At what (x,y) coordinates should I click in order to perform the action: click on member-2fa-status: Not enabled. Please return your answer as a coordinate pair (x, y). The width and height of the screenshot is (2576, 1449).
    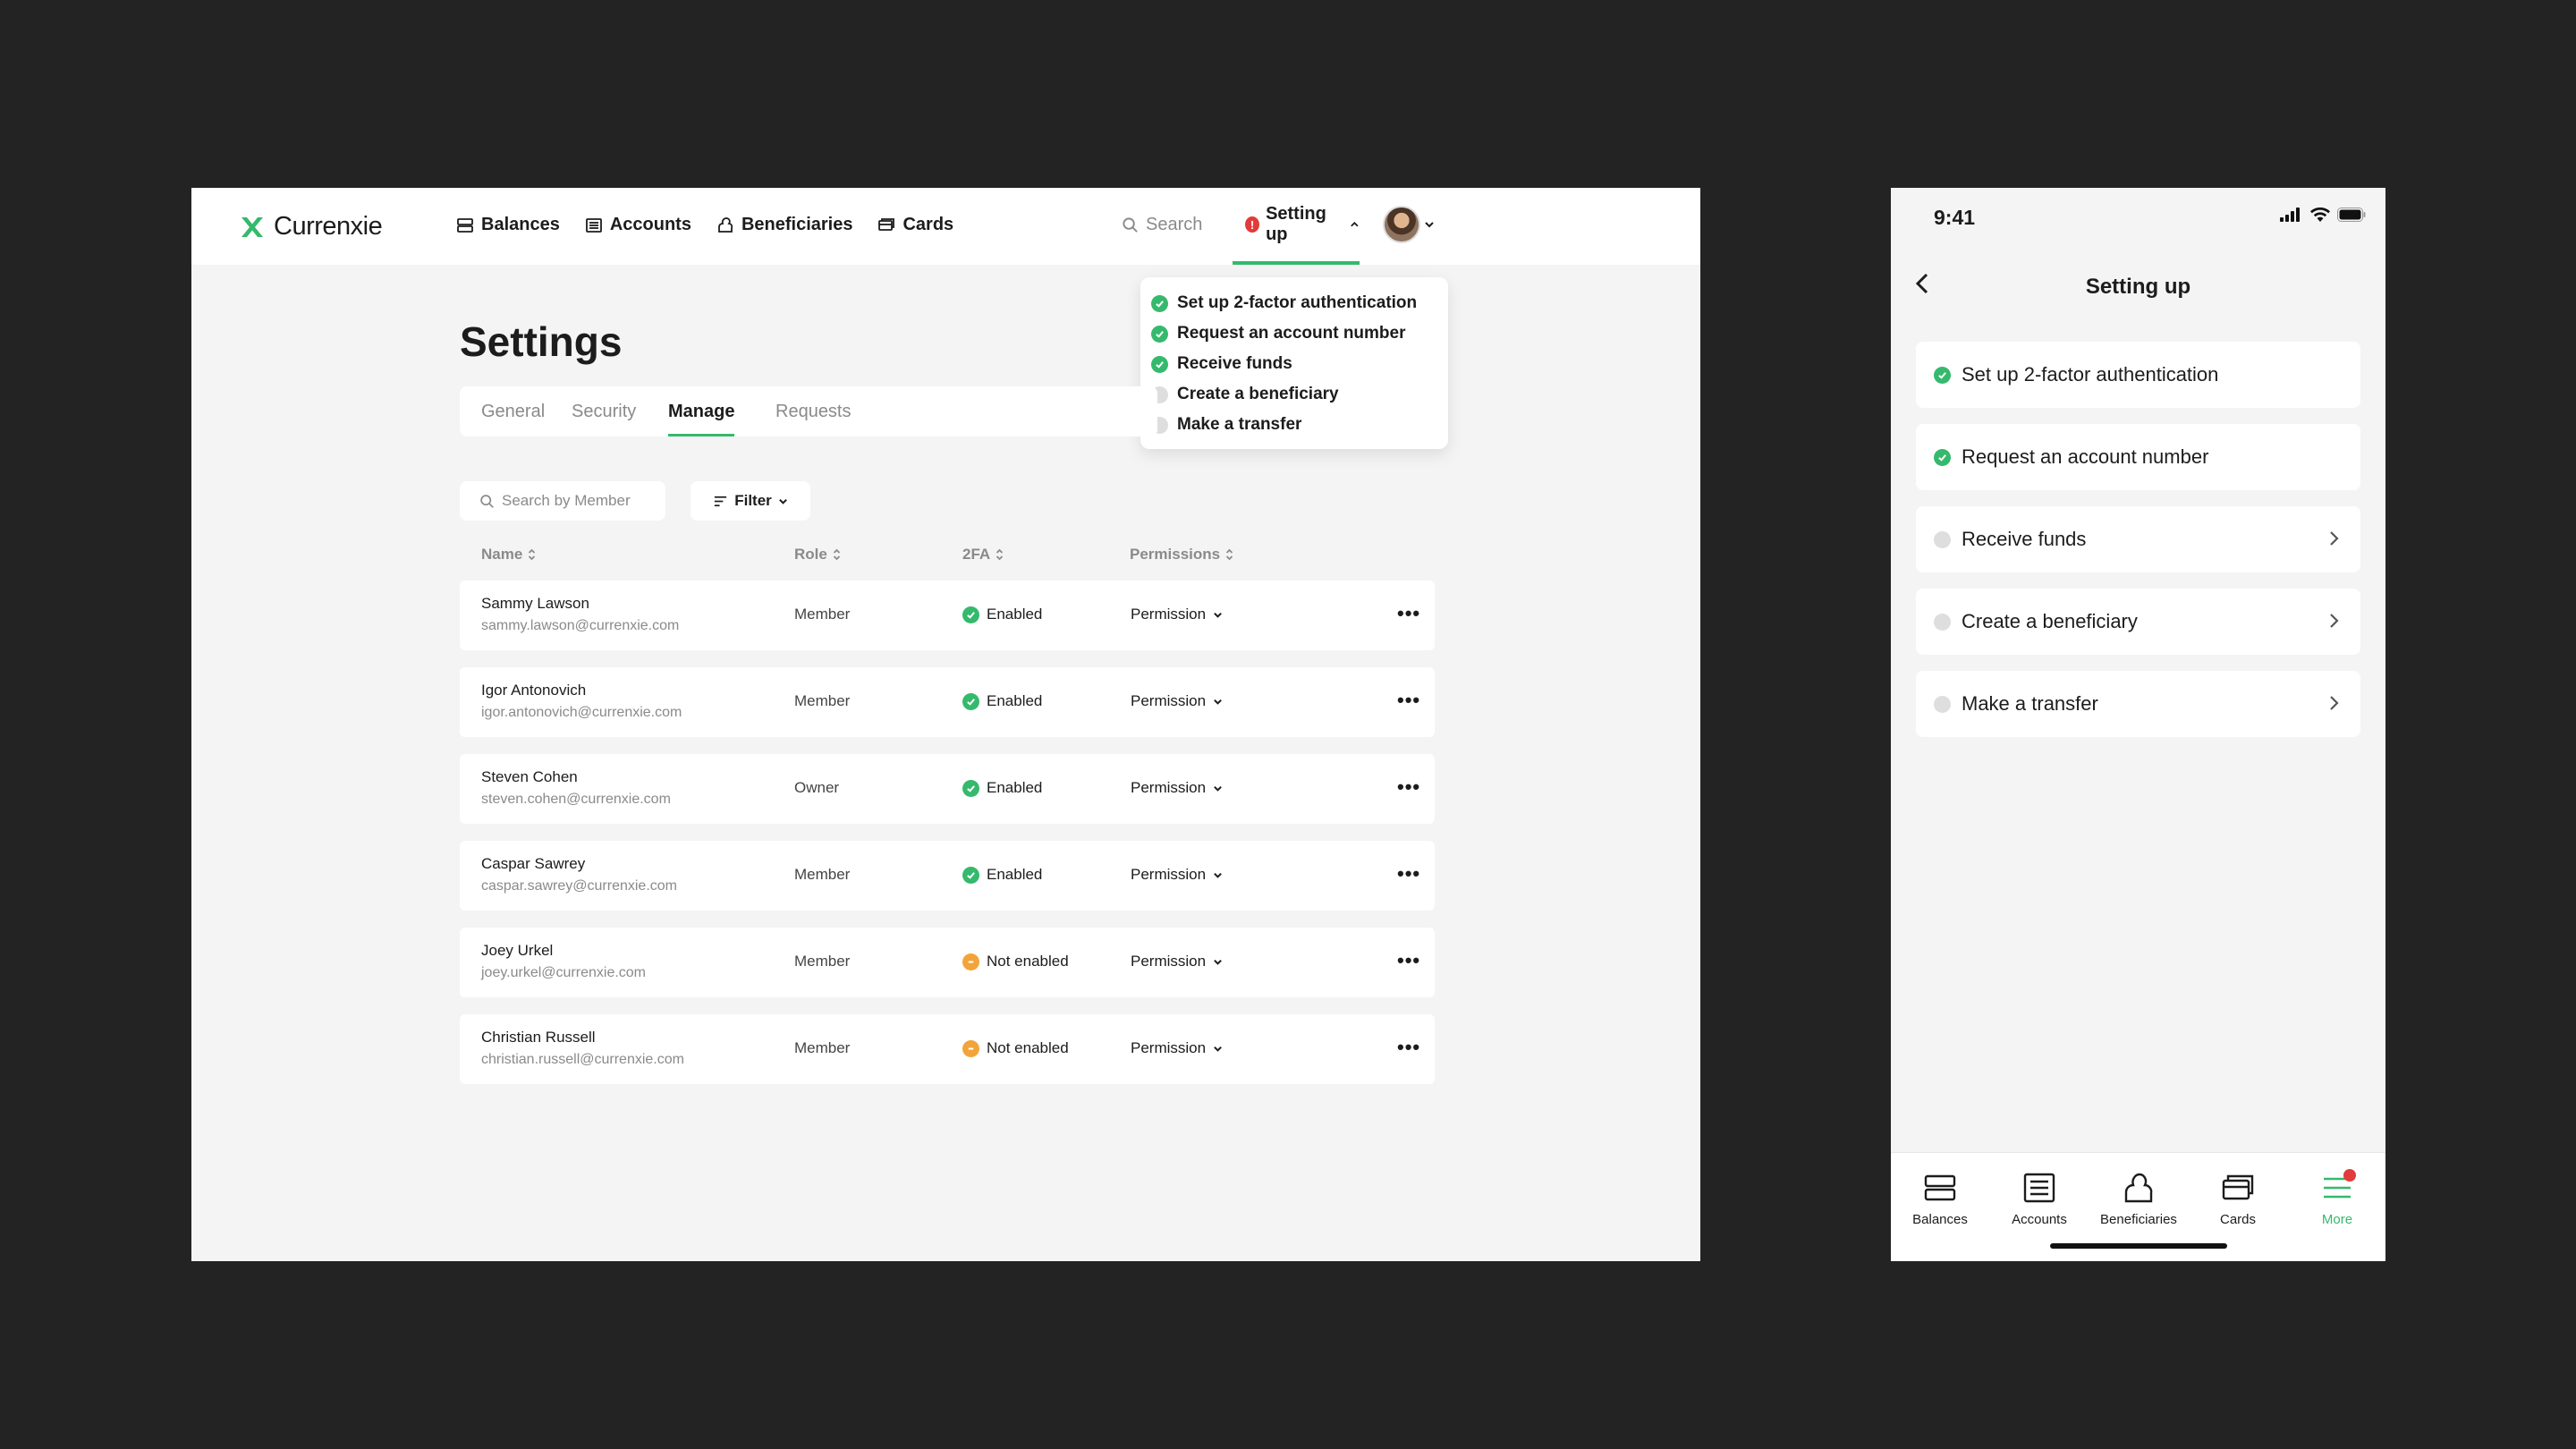
    Looking at the image, I should click on (1015, 1048).